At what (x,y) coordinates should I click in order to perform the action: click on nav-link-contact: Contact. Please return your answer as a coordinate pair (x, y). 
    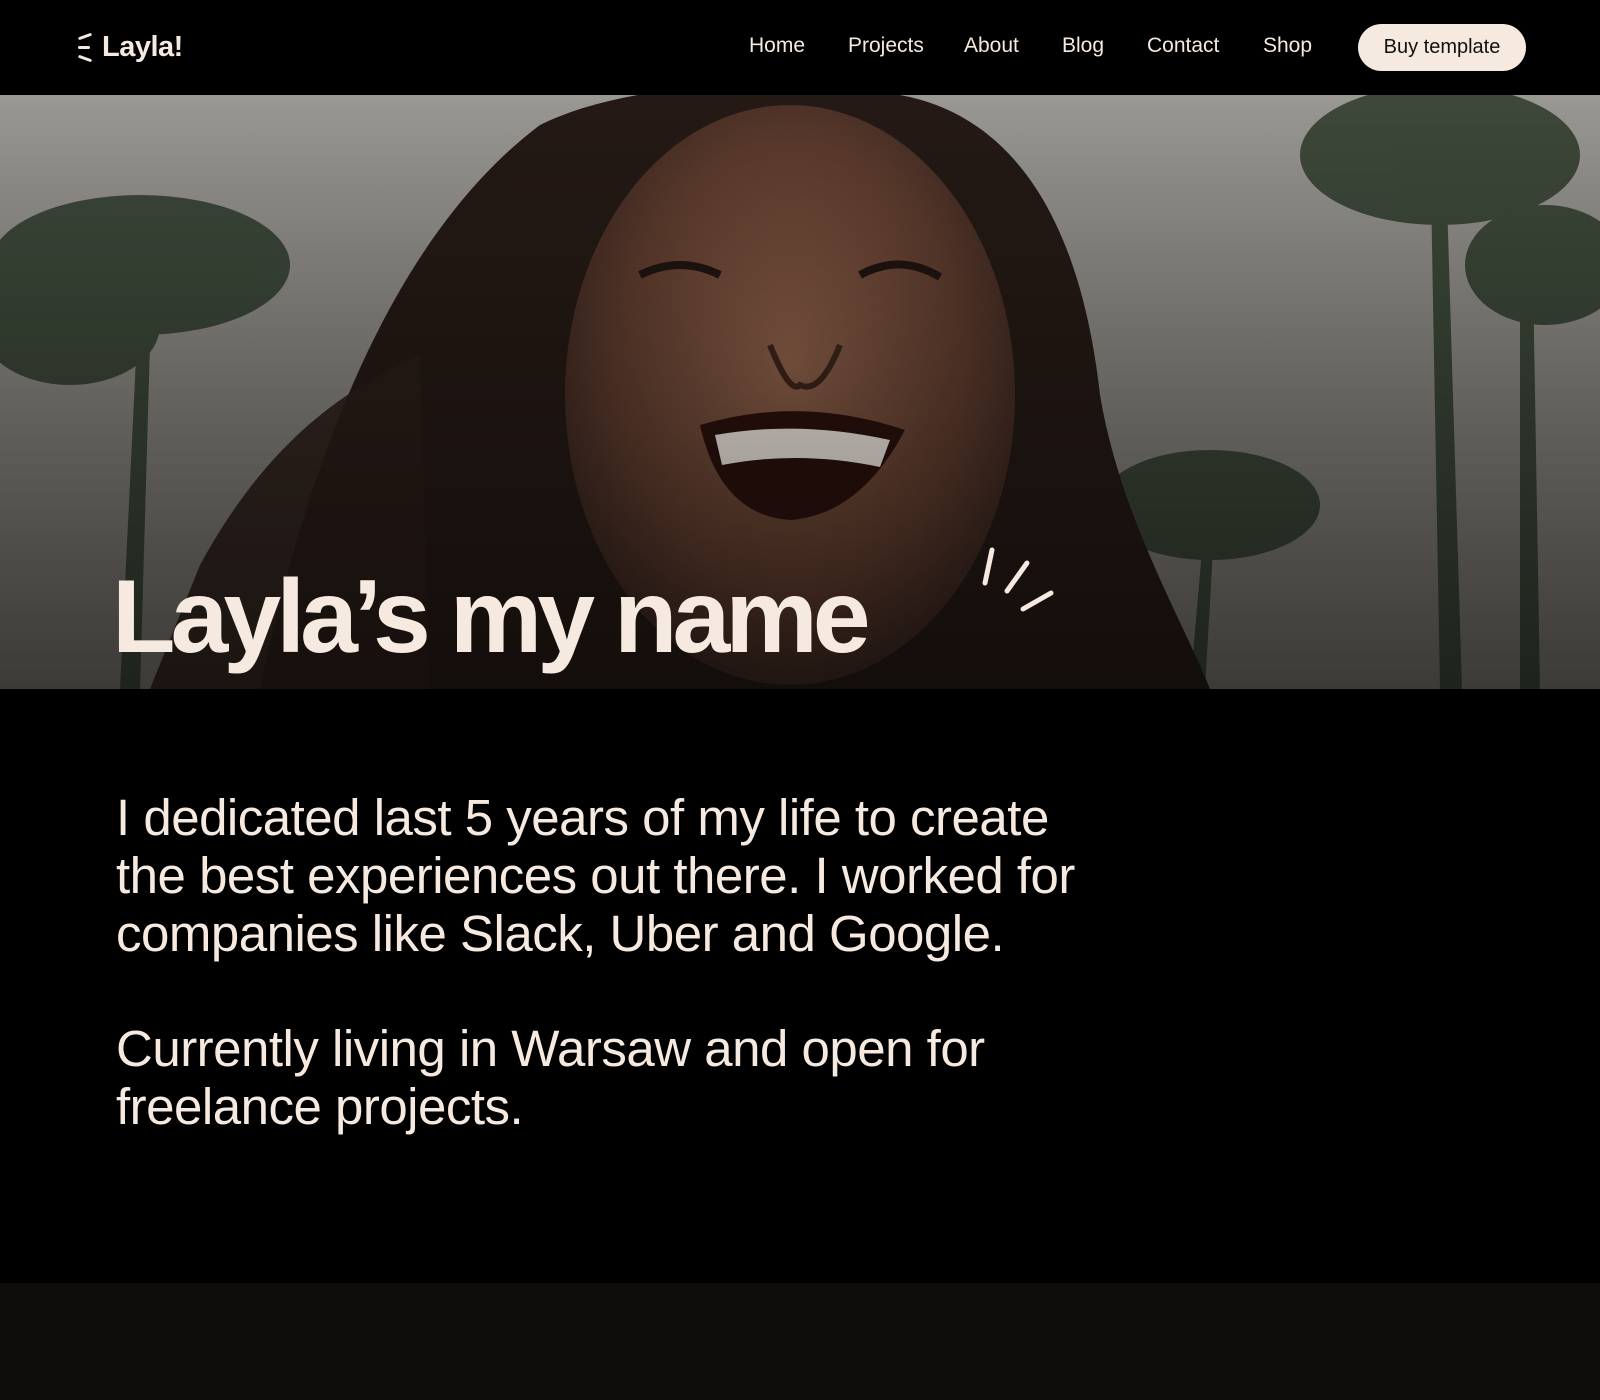
    Looking at the image, I should click on (1183, 46).